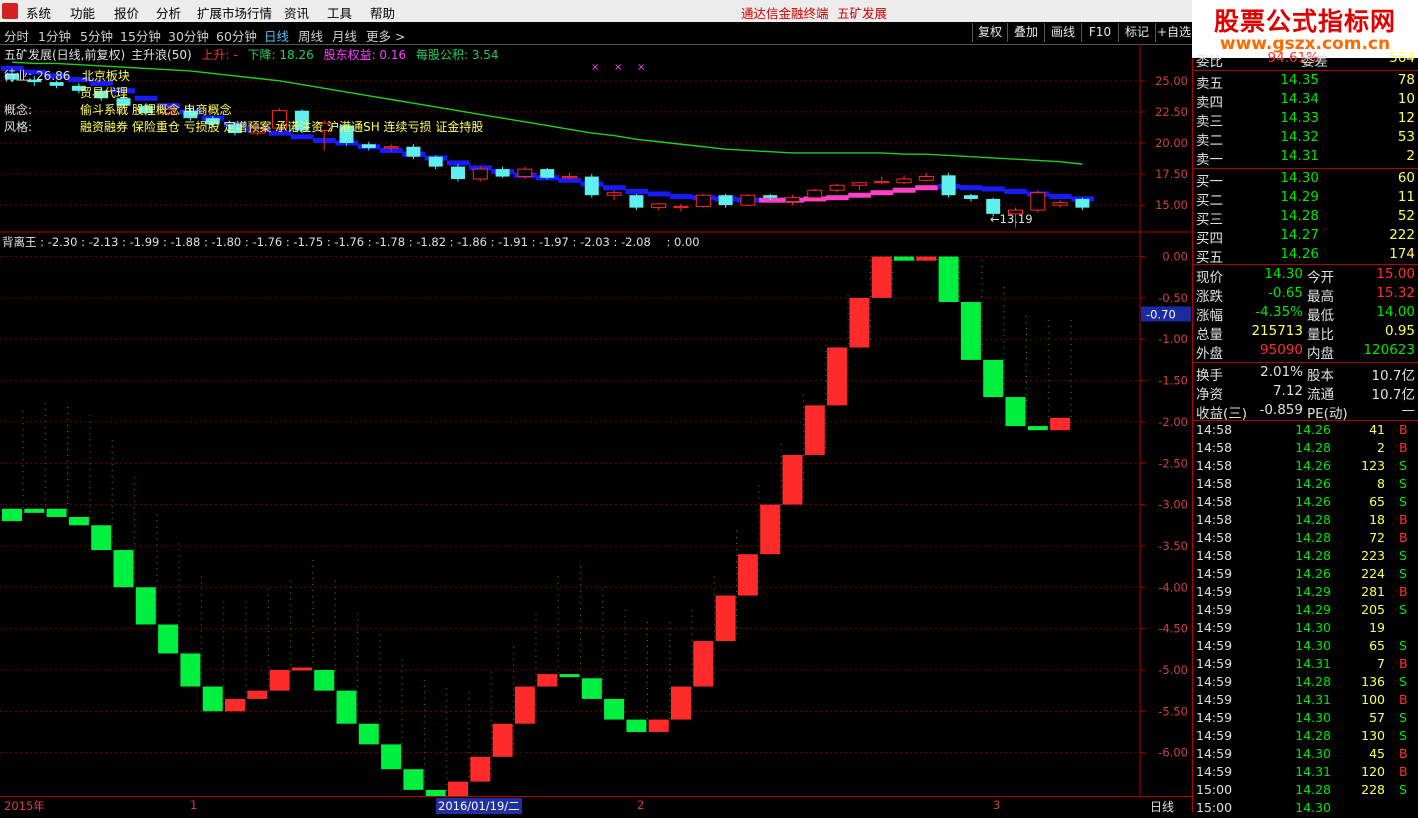  Describe the element at coordinates (1377, 627) in the screenshot. I see `tick-volume: 19` at that location.